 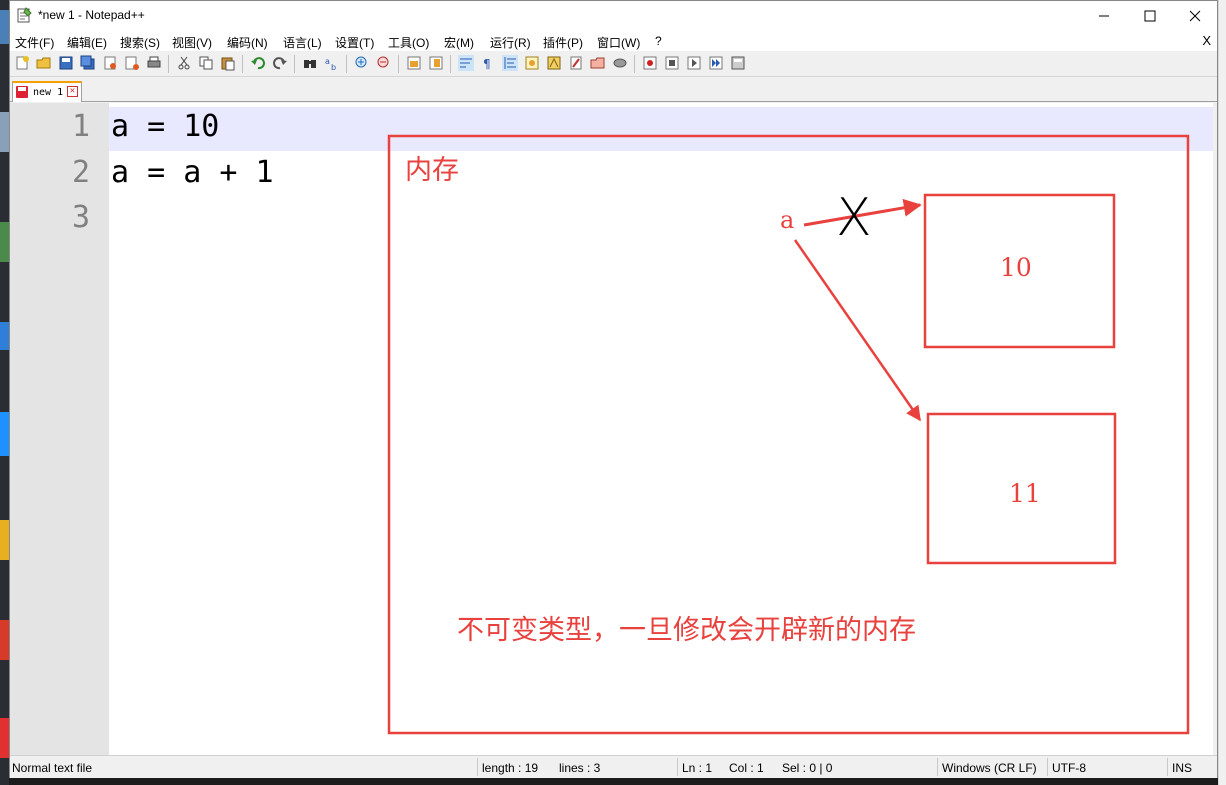 I want to click on close-document-button: X, so click(x=1206, y=40).